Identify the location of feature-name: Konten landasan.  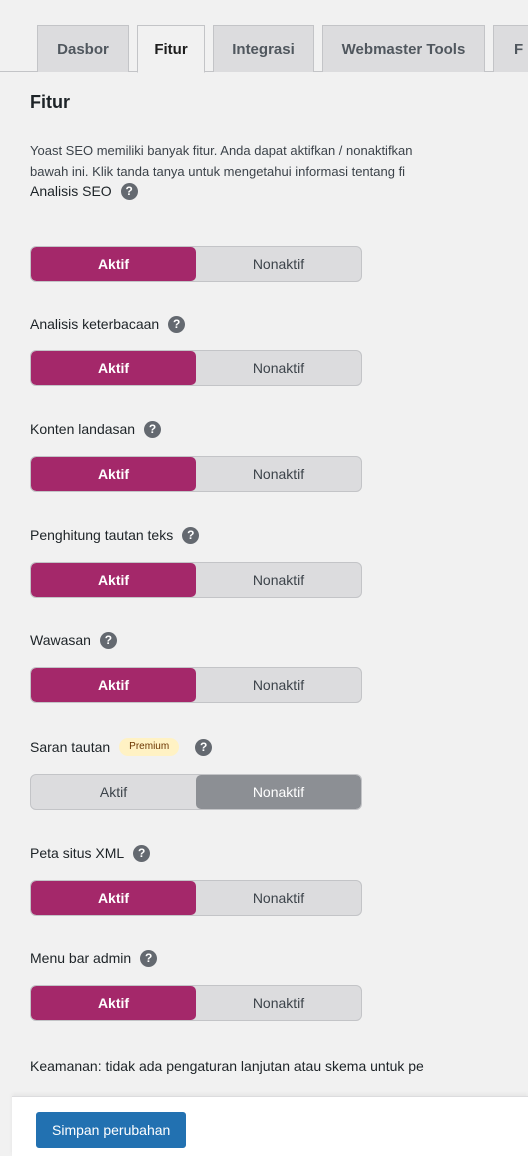
(83, 429).